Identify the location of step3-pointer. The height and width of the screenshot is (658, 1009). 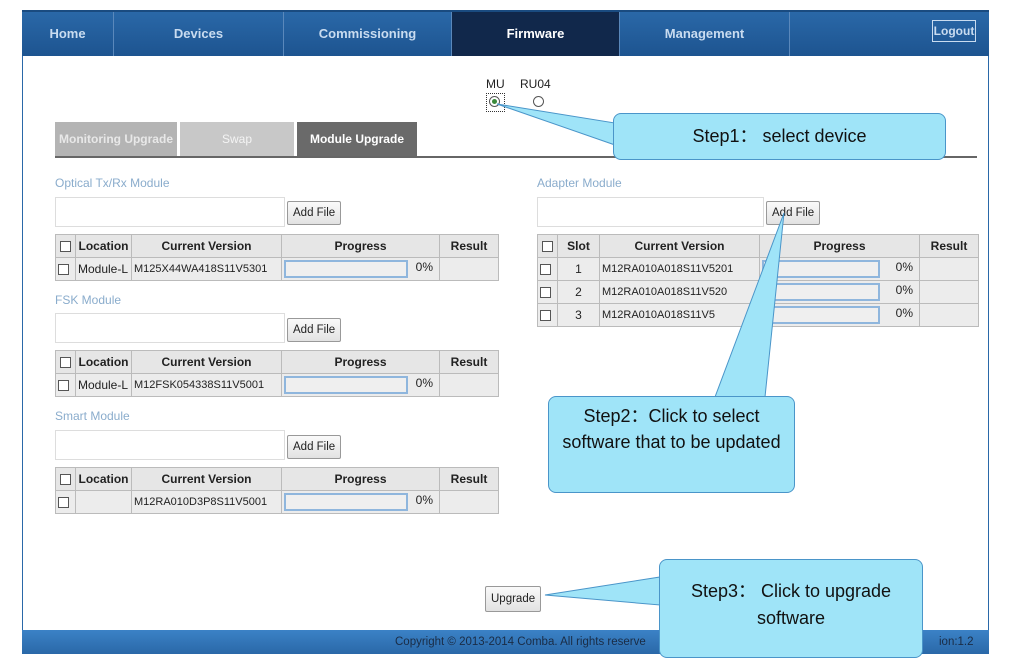
(602, 591).